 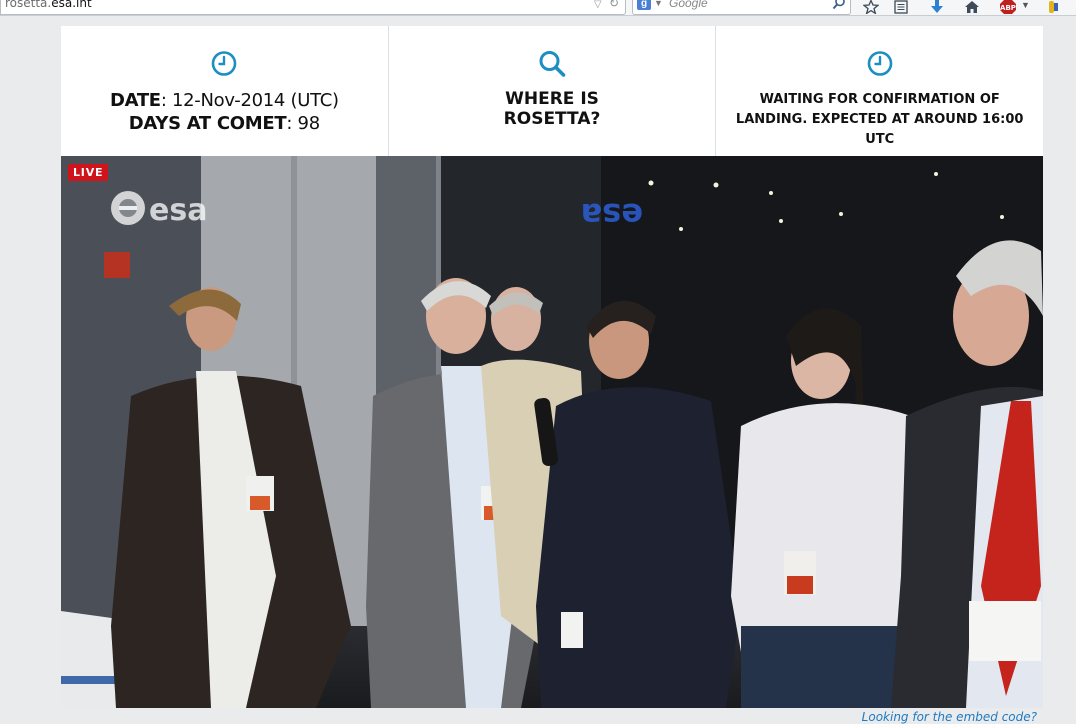 I want to click on magnifier-icon, so click(x=839, y=5).